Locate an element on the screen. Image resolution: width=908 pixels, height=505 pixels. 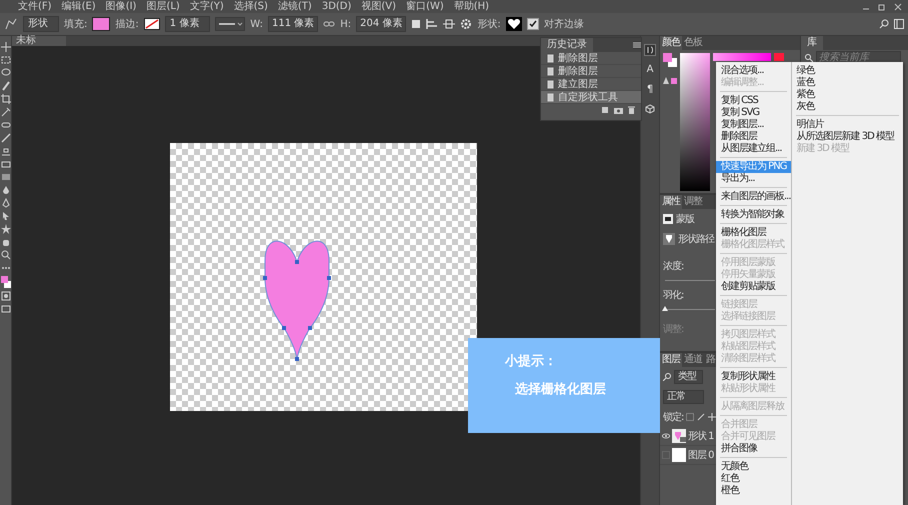
cube-icon is located at coordinates (650, 109).